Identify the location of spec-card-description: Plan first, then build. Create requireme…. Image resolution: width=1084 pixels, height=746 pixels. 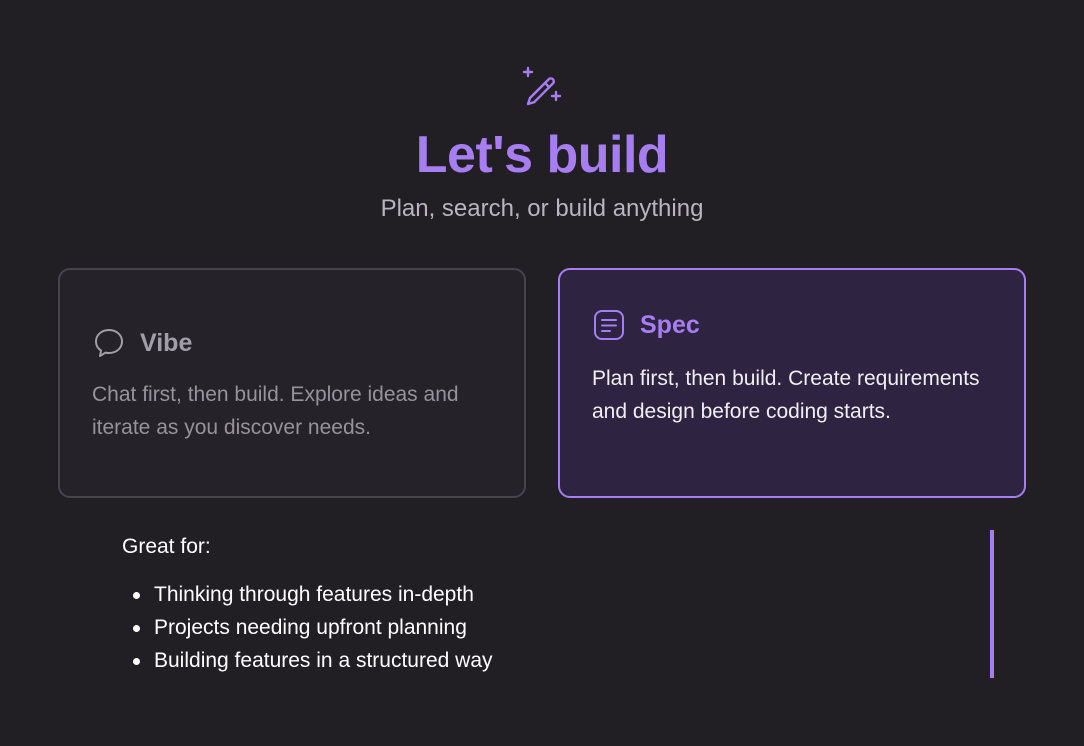
(786, 395).